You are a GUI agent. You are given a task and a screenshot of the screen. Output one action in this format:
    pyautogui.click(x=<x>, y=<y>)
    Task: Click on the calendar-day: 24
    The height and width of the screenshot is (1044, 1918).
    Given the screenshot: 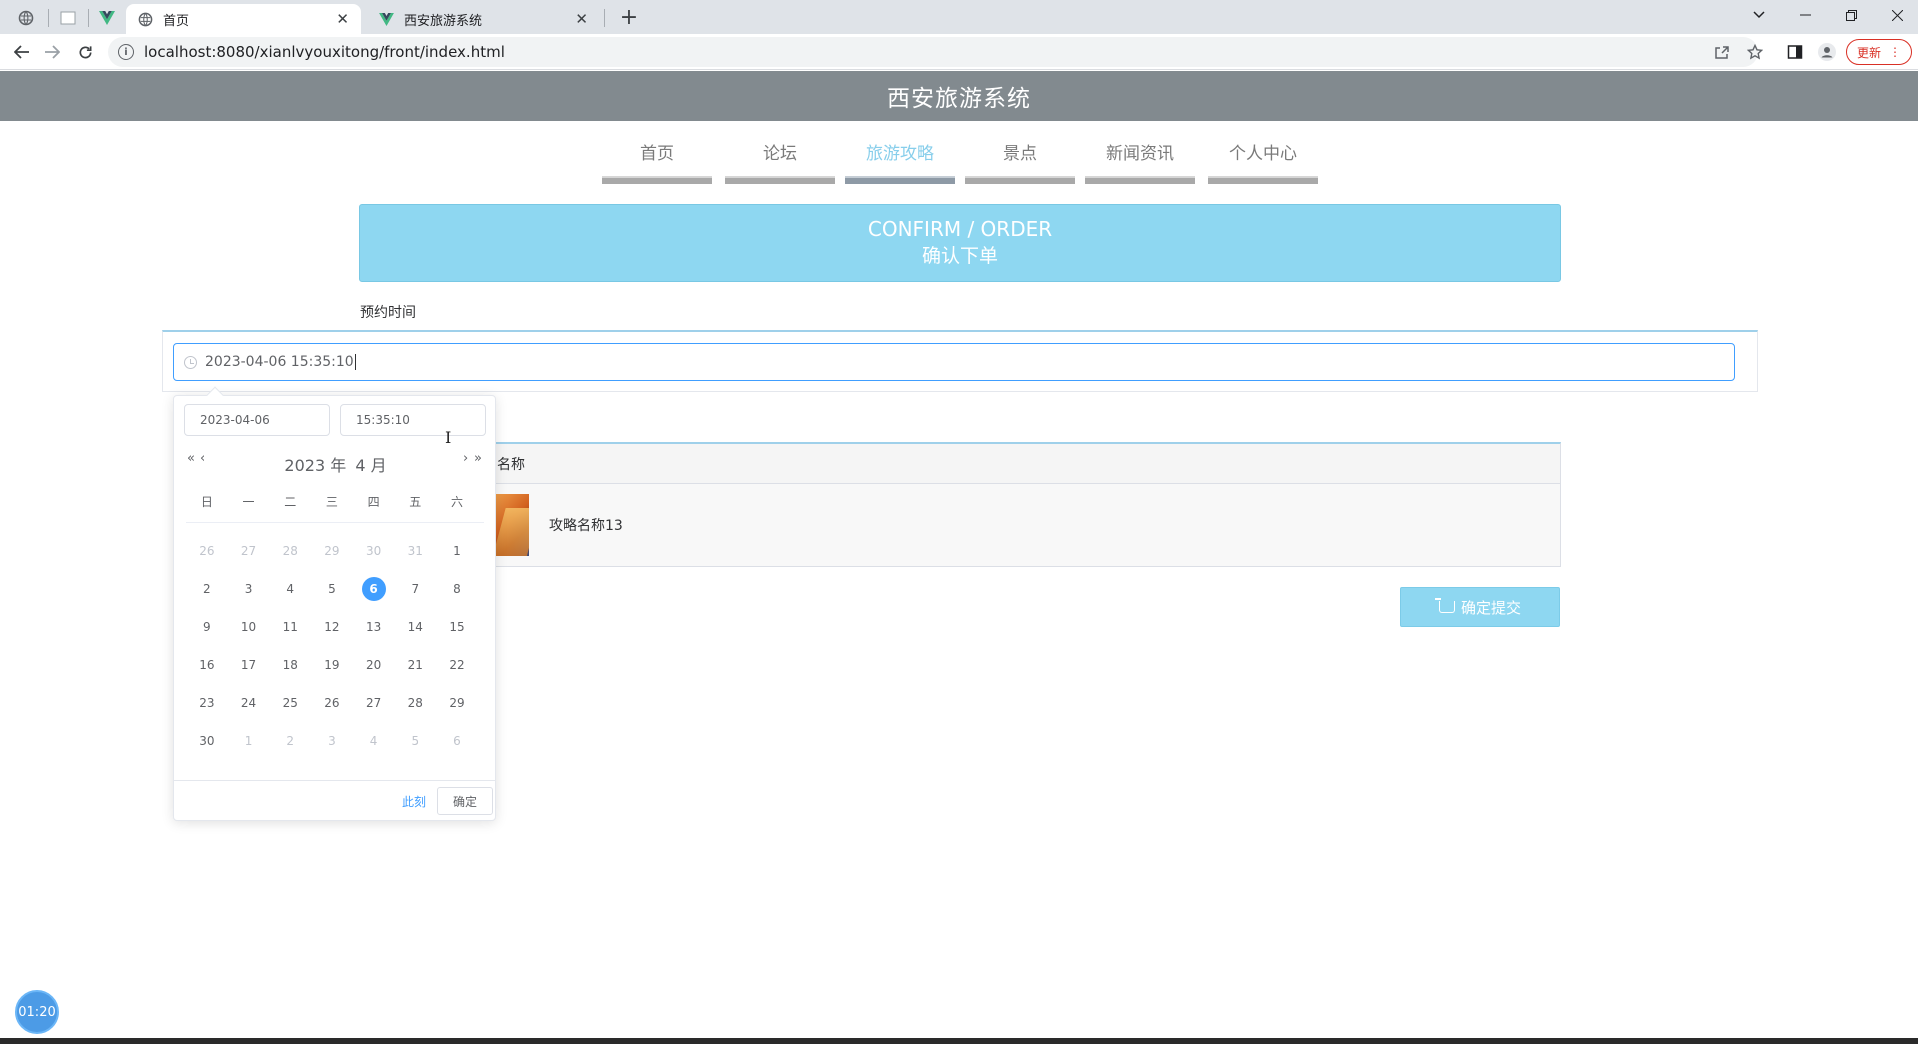 What is the action you would take?
    pyautogui.click(x=249, y=703)
    